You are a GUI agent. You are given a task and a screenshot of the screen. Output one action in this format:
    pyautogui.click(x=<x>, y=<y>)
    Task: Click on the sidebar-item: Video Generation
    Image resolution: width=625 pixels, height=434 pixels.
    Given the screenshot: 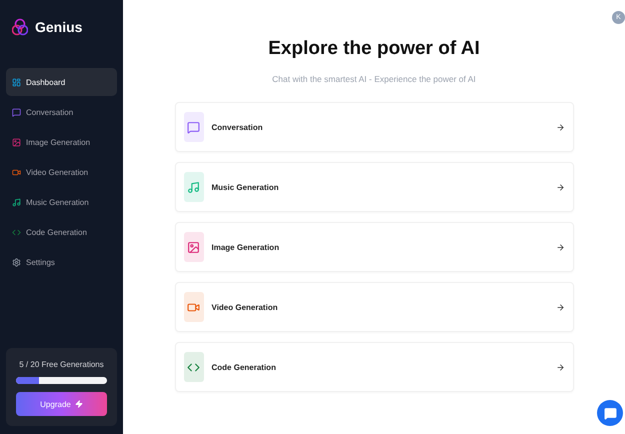 What is the action you would take?
    pyautogui.click(x=61, y=172)
    